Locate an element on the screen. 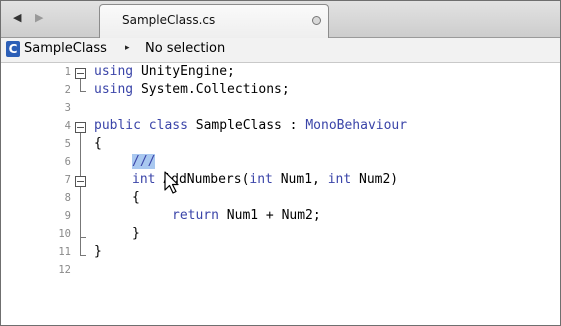  tab-title: SampleClass.cs is located at coordinates (169, 20).